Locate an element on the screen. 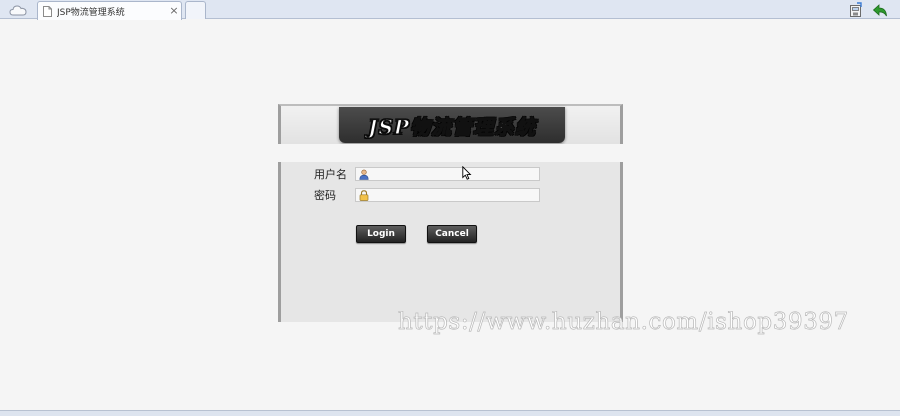 The image size is (900, 416). active-tab: JSP物流管理系统 × is located at coordinates (109, 10).